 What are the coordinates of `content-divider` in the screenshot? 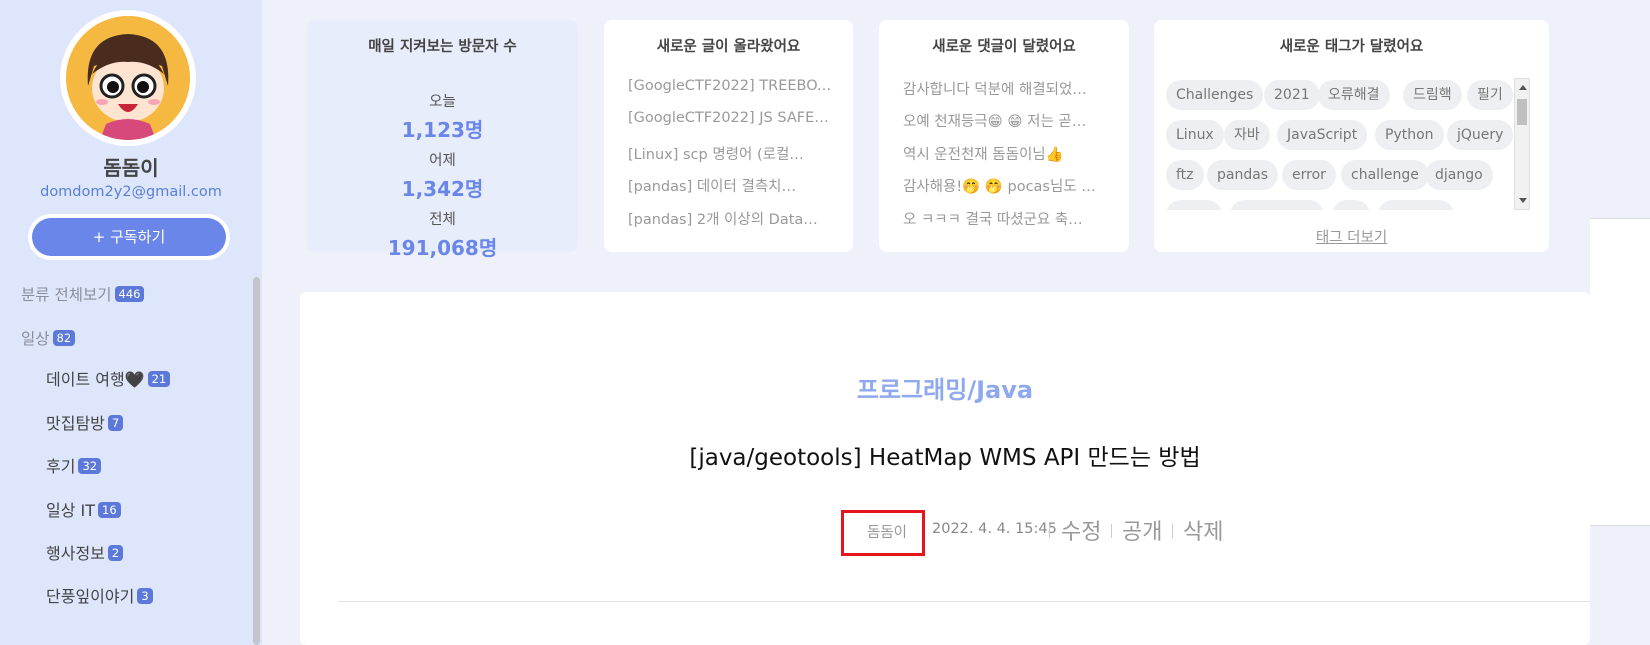 It's located at (964, 601).